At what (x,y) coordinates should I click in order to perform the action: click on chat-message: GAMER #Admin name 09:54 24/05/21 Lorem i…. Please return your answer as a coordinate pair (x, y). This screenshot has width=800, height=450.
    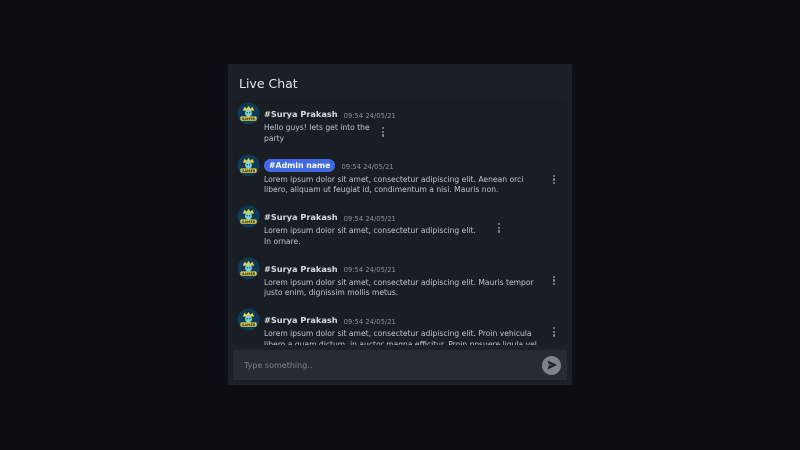
    Looking at the image, I should click on (400, 176).